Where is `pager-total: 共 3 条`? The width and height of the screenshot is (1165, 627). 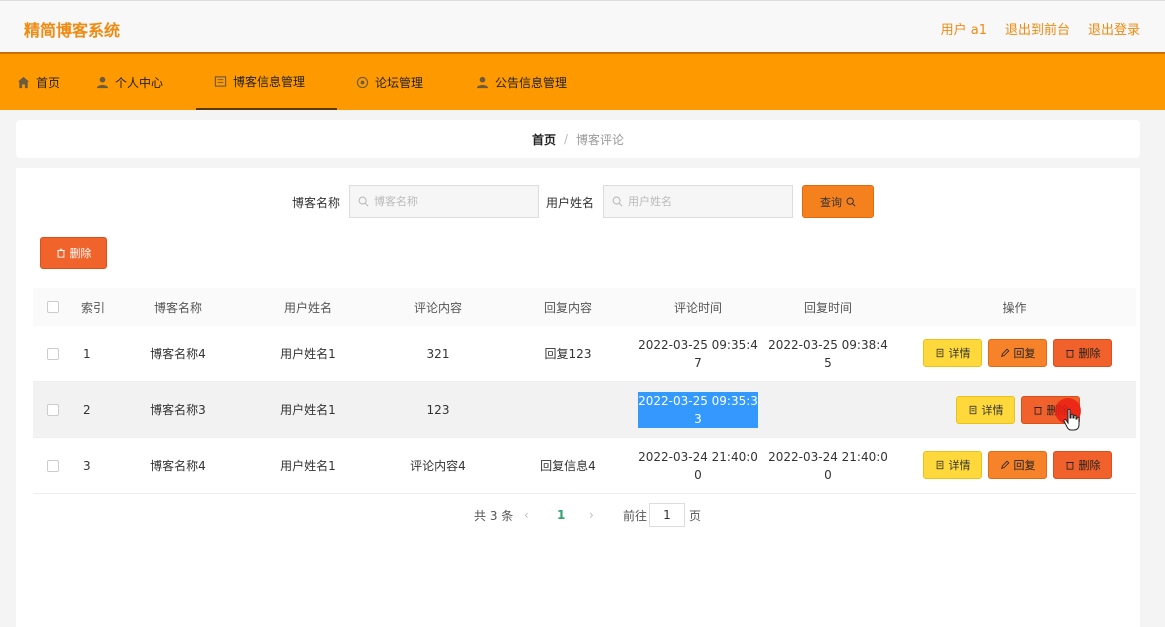
pager-total: 共 3 条 is located at coordinates (494, 515).